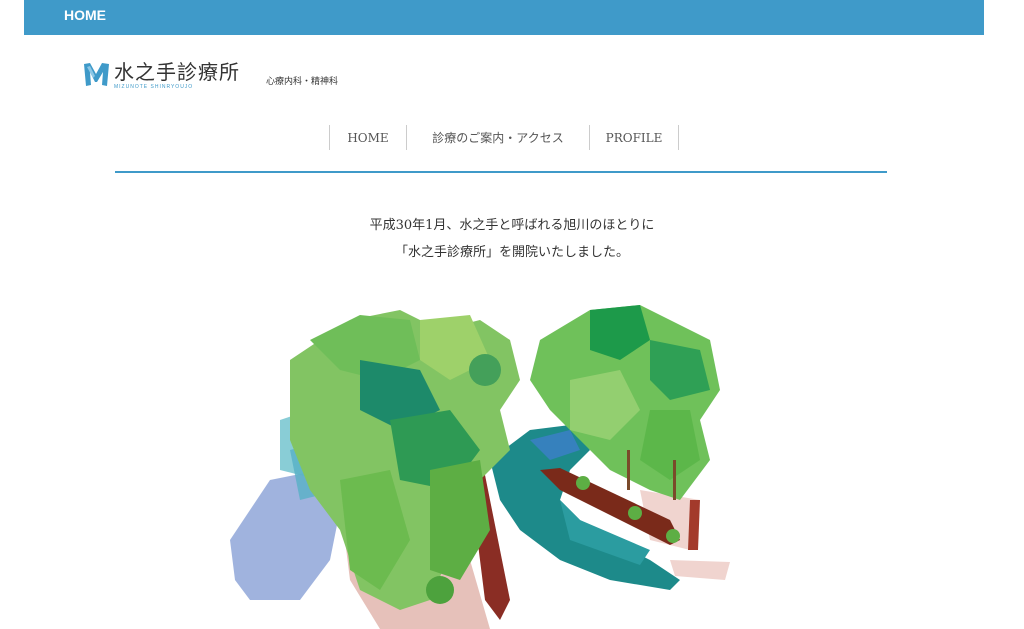 This screenshot has height=629, width=1024. What do you see at coordinates (154, 87) in the screenshot?
I see `clinic-name-romaji: MIZUNOTE SHINRYOUJO` at bounding box center [154, 87].